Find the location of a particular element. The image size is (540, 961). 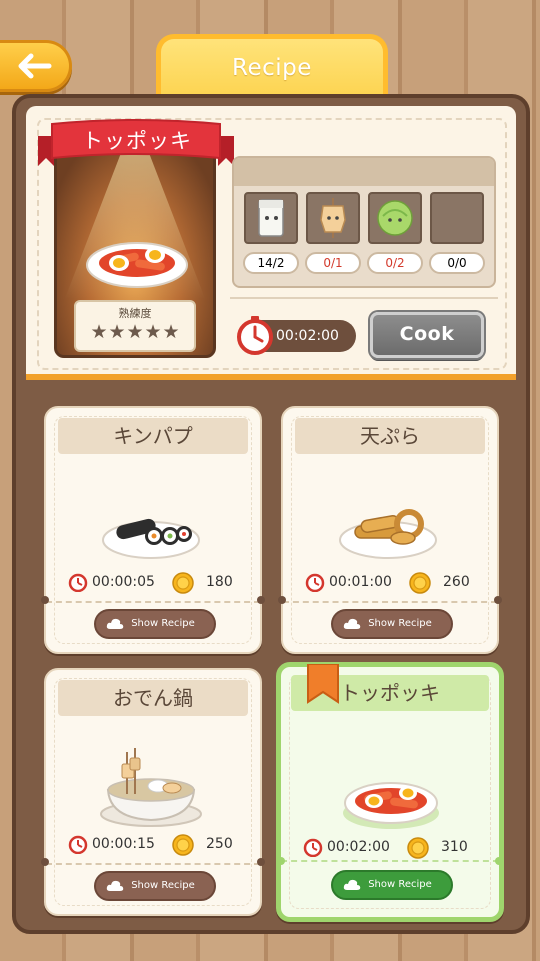

back-button is located at coordinates (36, 66).